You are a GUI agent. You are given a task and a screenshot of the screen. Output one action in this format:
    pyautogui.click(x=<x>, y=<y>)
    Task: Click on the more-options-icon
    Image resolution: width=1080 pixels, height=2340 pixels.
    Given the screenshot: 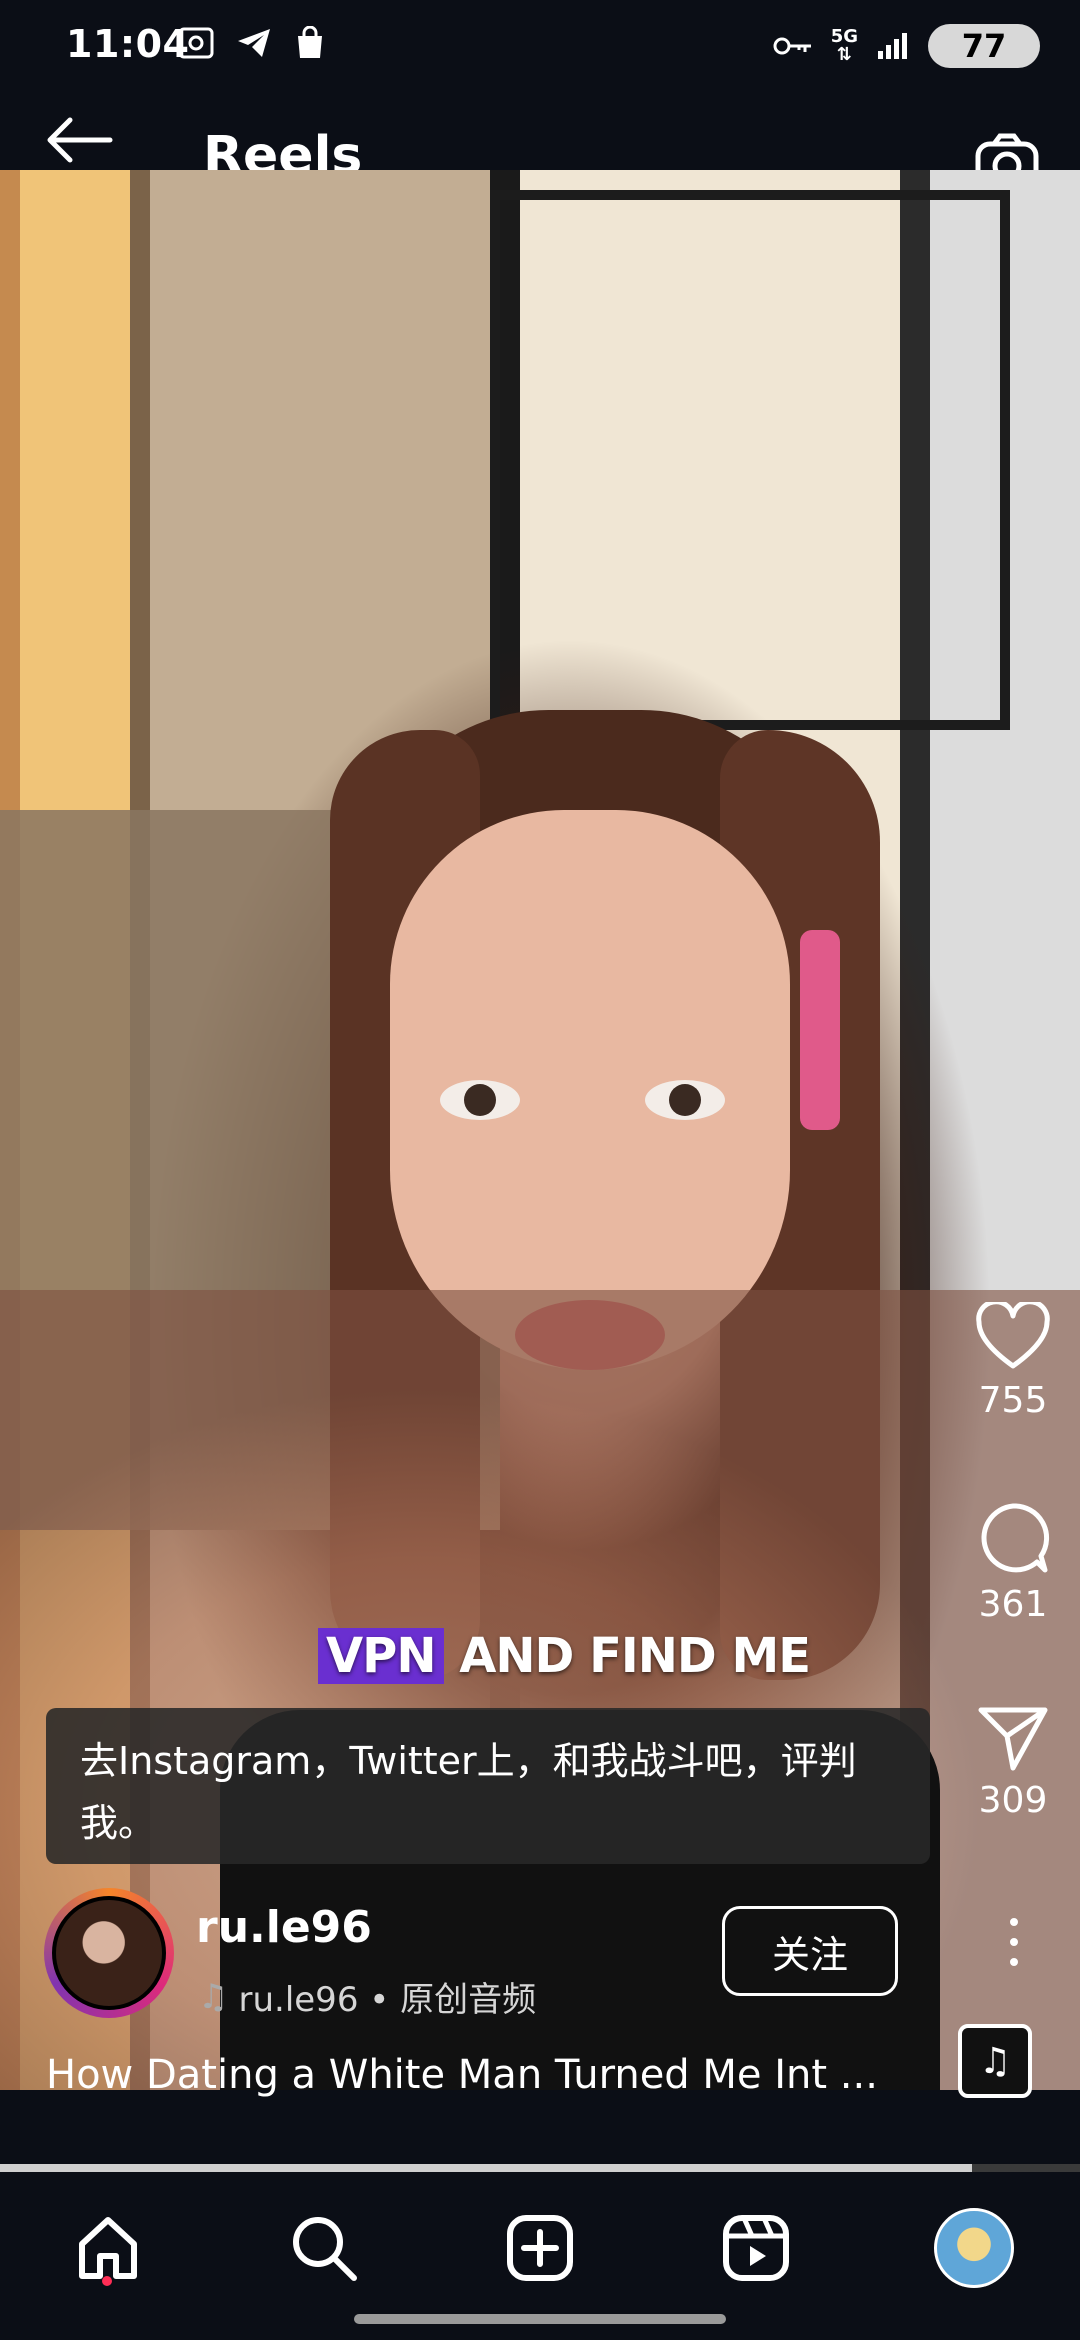 What is the action you would take?
    pyautogui.click(x=1014, y=1942)
    